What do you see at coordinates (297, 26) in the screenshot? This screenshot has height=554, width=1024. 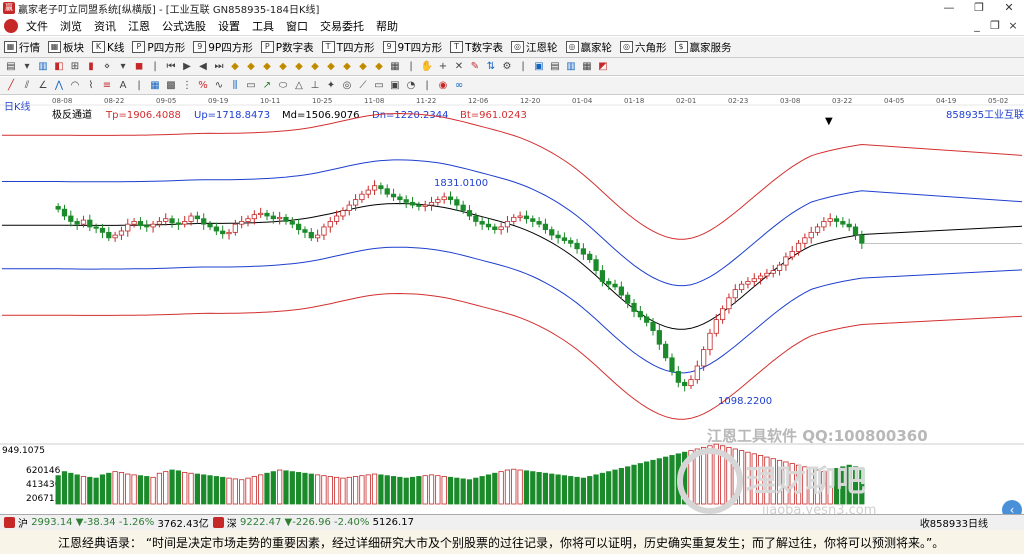 I see `menu-window: 窗口` at bounding box center [297, 26].